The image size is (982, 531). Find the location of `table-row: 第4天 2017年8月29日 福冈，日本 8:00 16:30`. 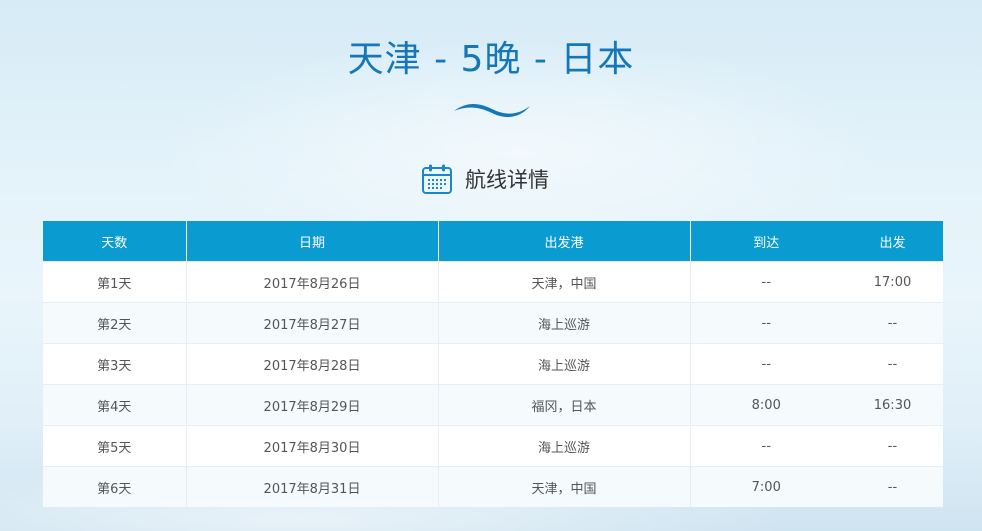

table-row: 第4天 2017年8月29日 福冈，日本 8:00 16:30 is located at coordinates (493, 405).